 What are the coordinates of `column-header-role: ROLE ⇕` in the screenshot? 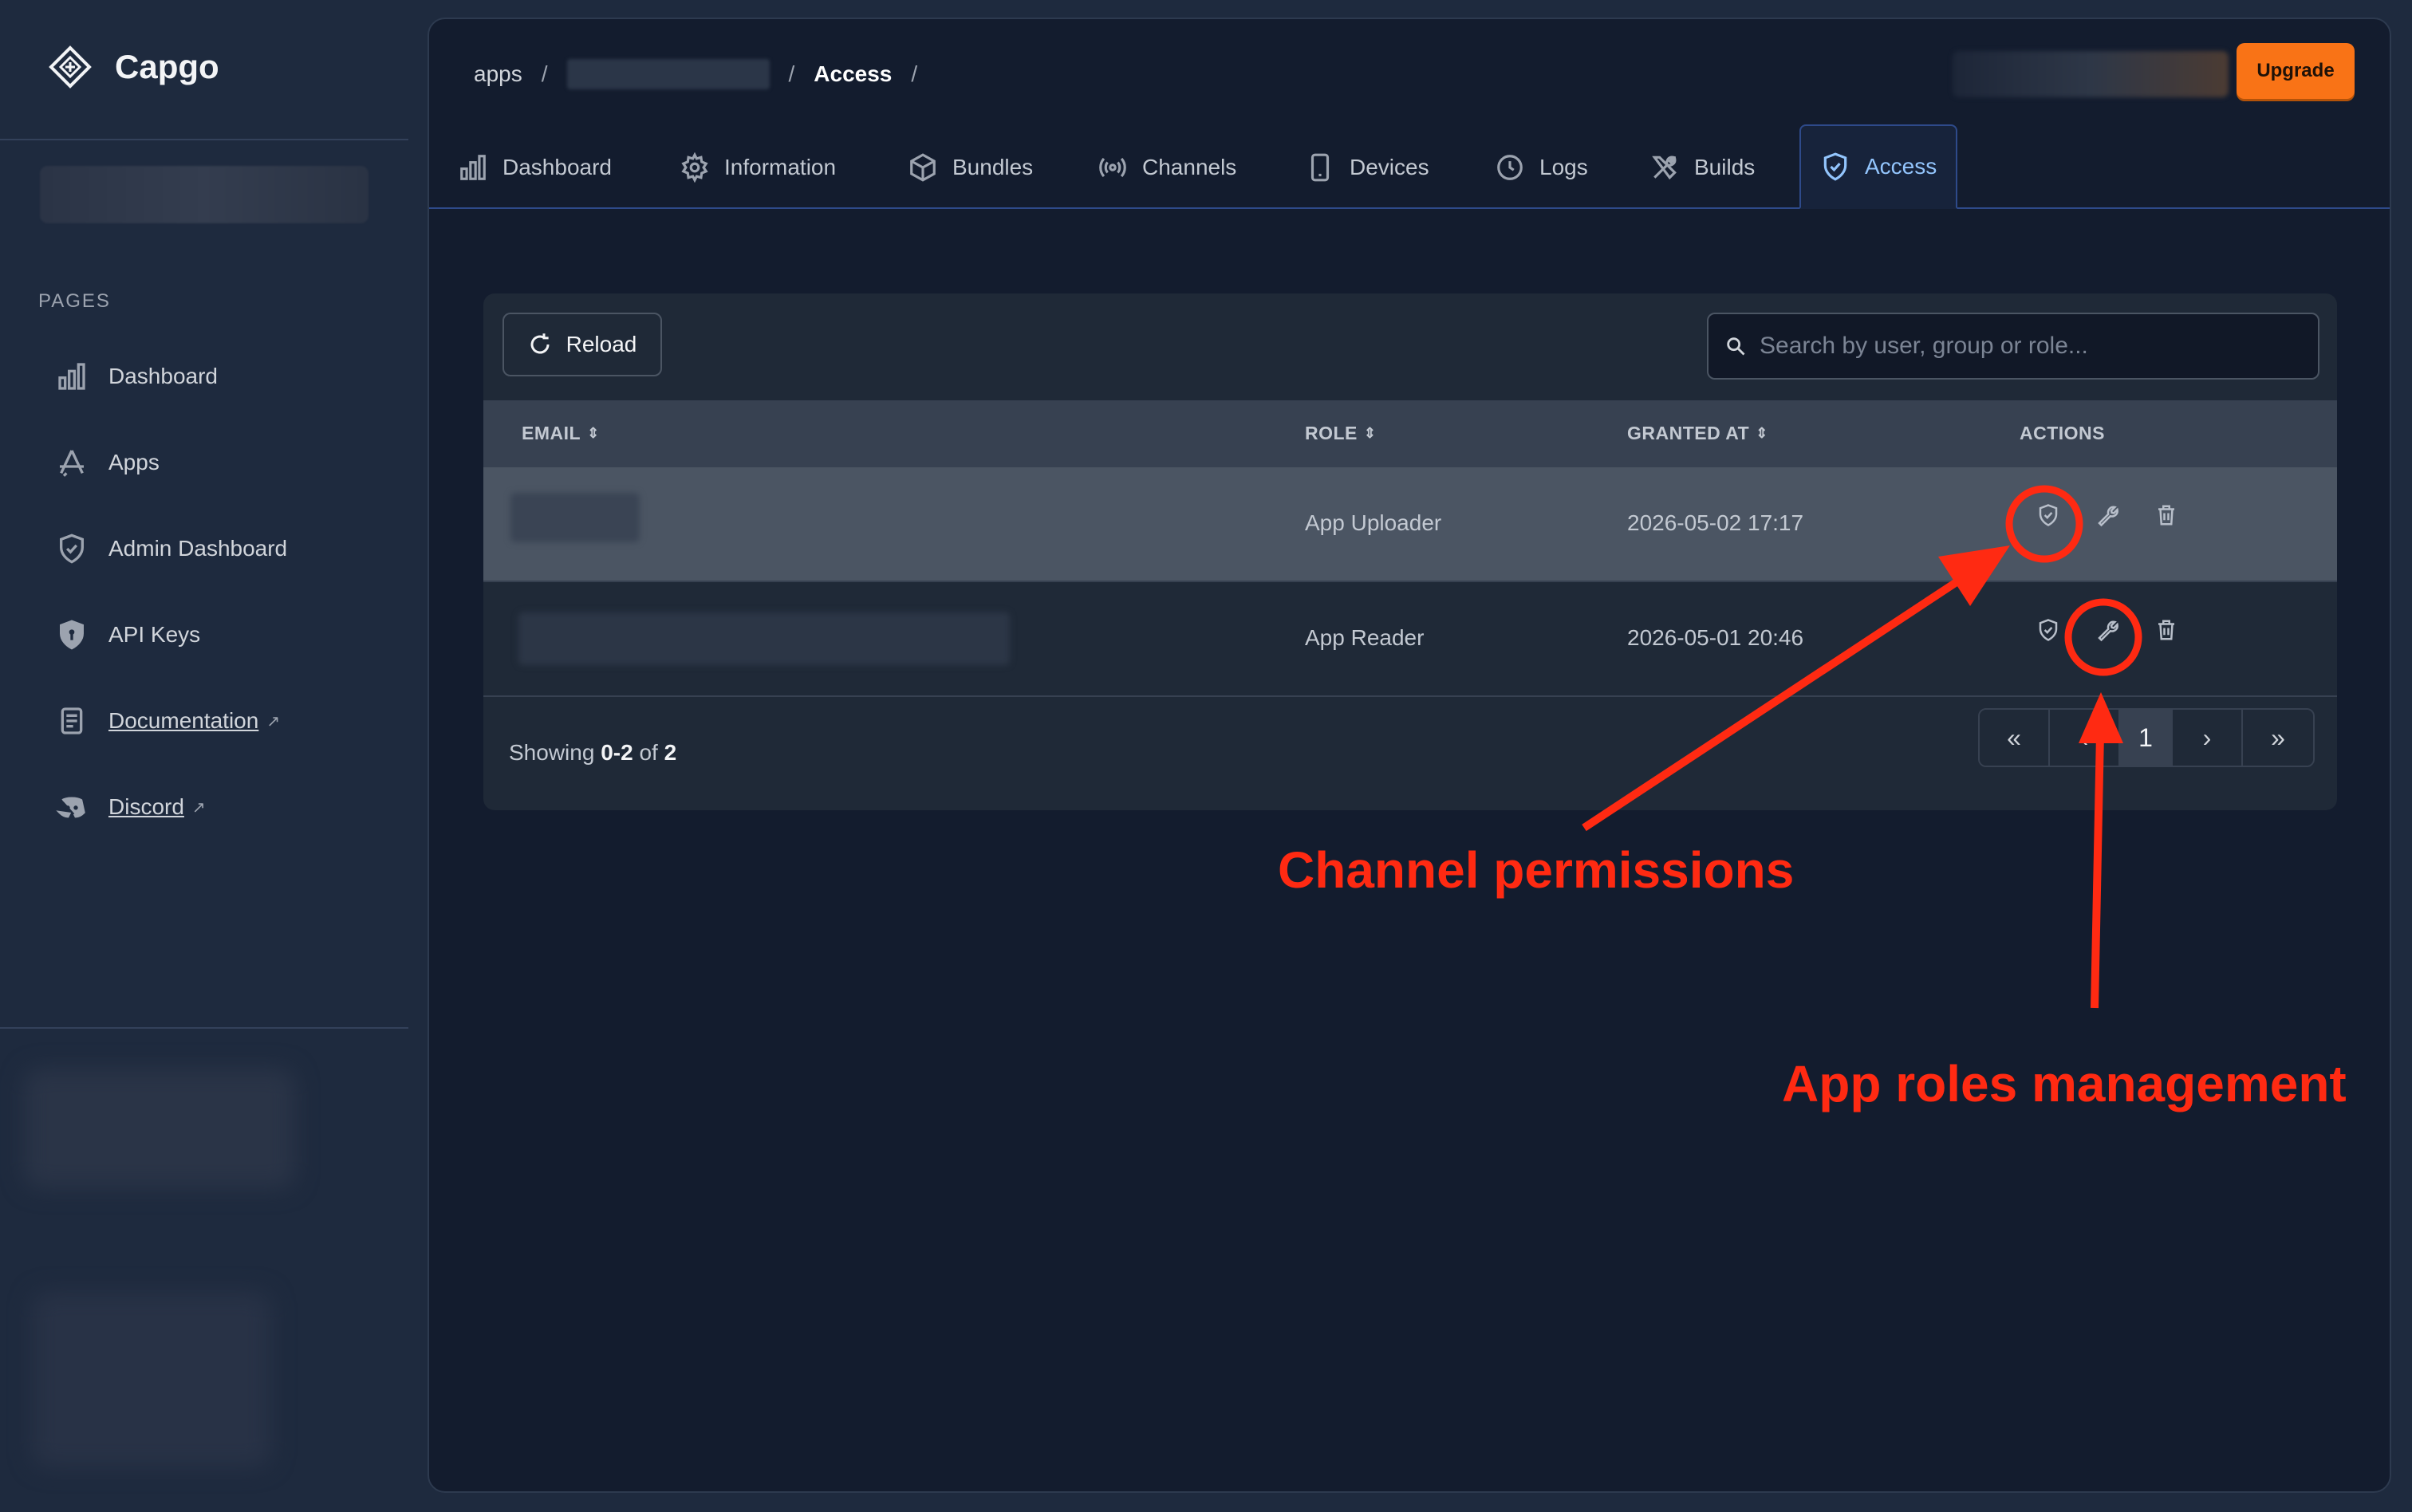 It's located at (1340, 433).